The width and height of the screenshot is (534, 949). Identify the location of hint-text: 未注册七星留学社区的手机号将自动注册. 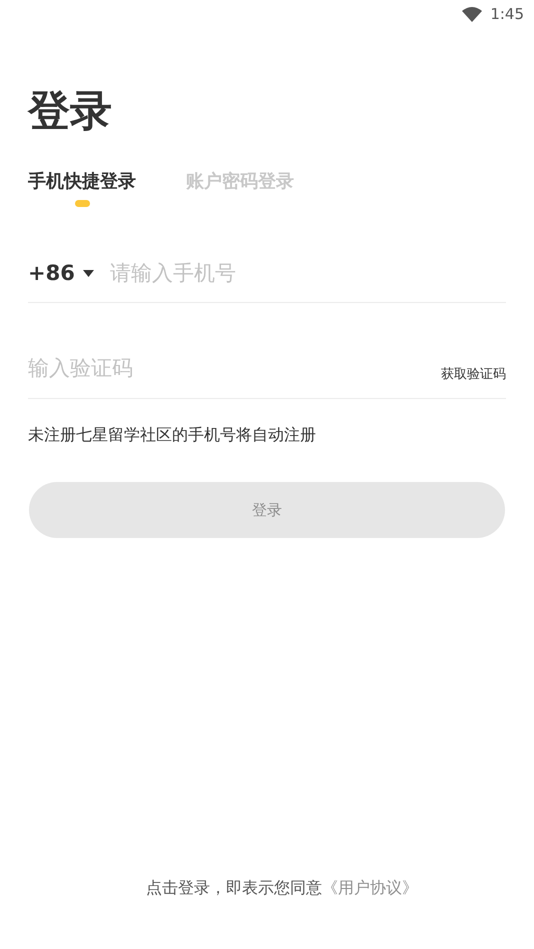
(172, 435).